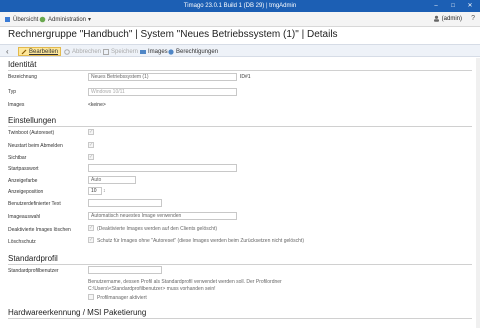 The image size is (480, 328). Describe the element at coordinates (42, 19) in the screenshot. I see `administration-icon` at that location.